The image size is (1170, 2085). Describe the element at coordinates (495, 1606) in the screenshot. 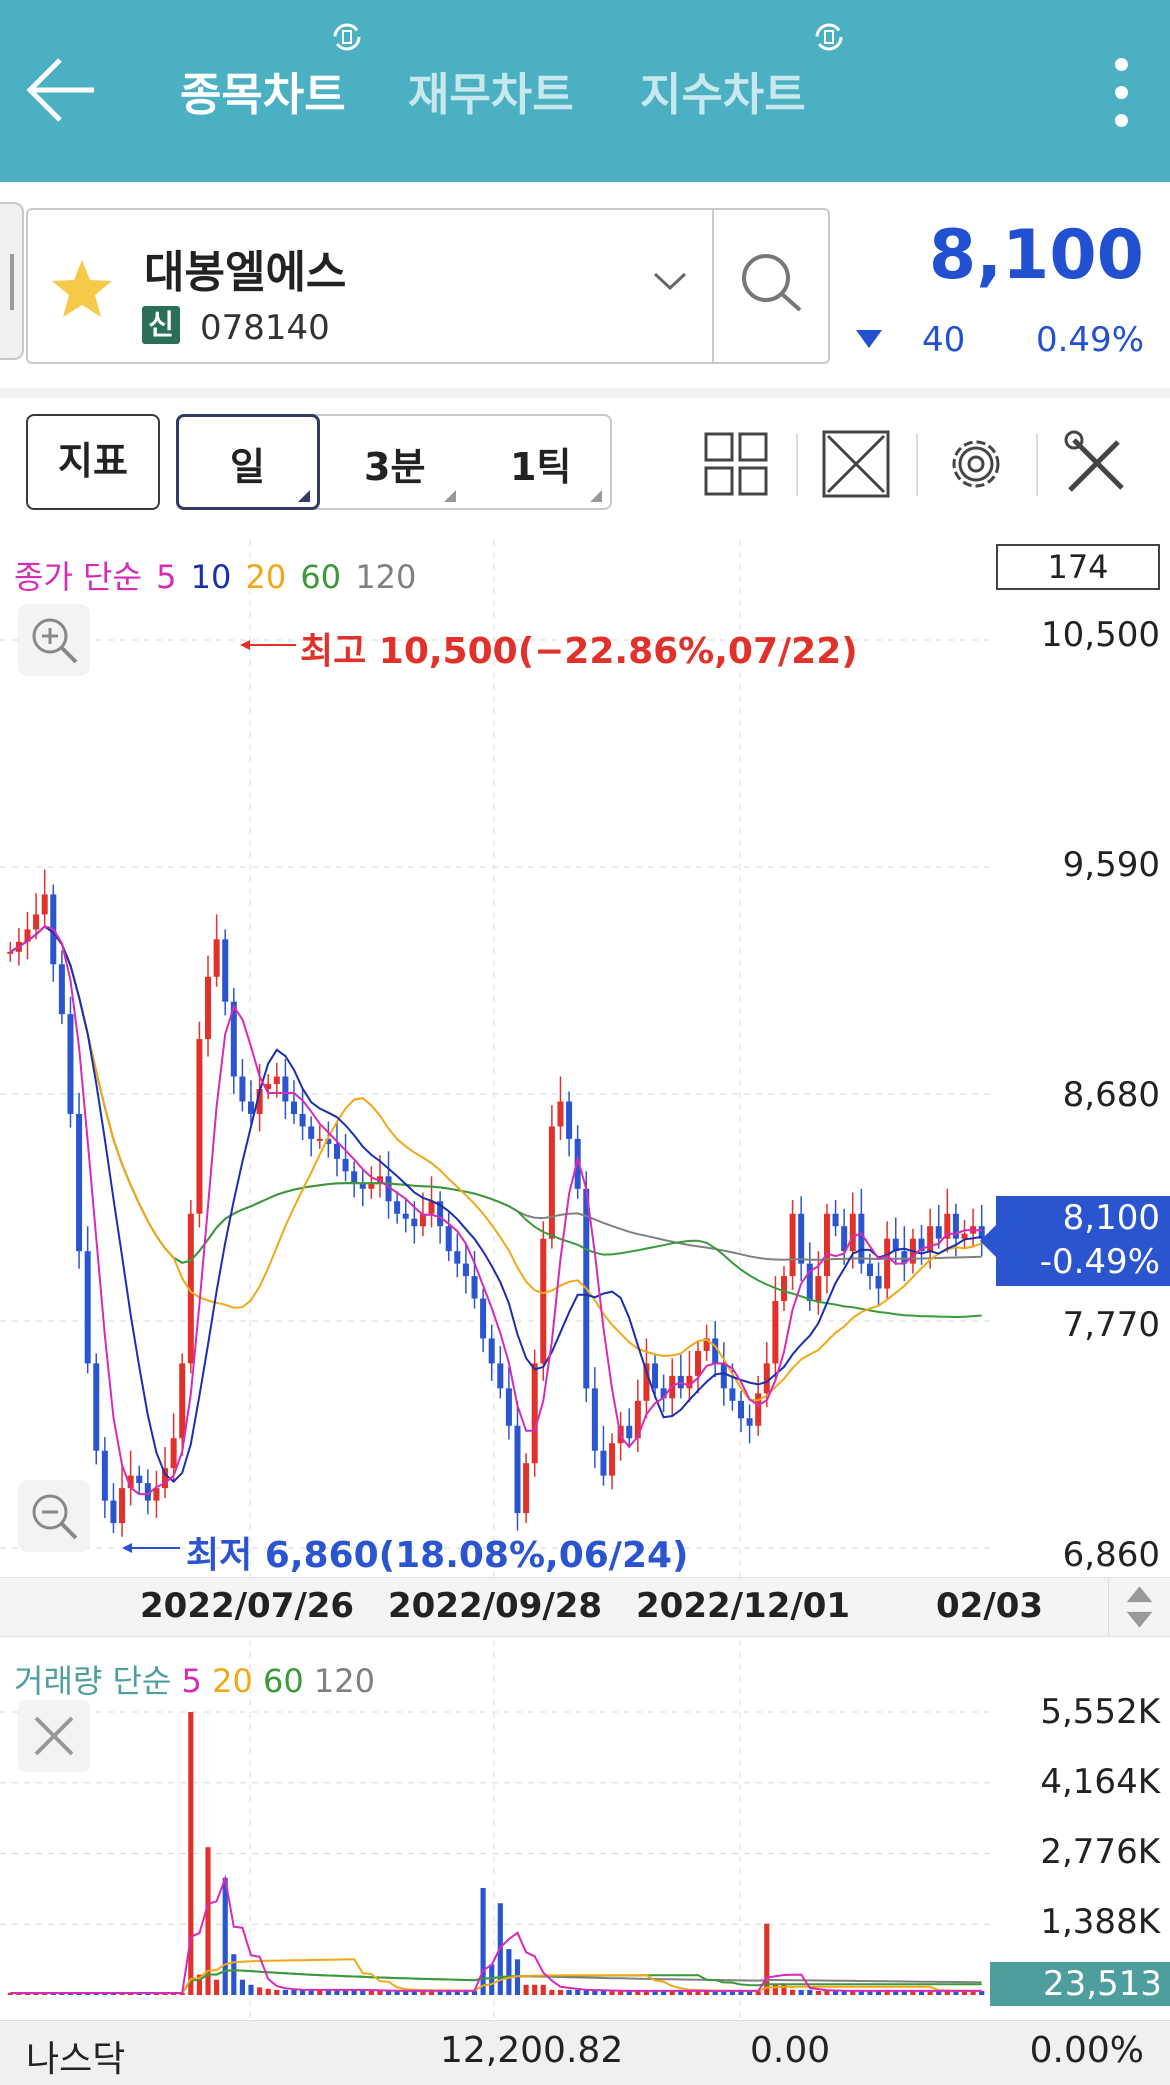

I see `x-tick-label: 2022/09/28` at that location.